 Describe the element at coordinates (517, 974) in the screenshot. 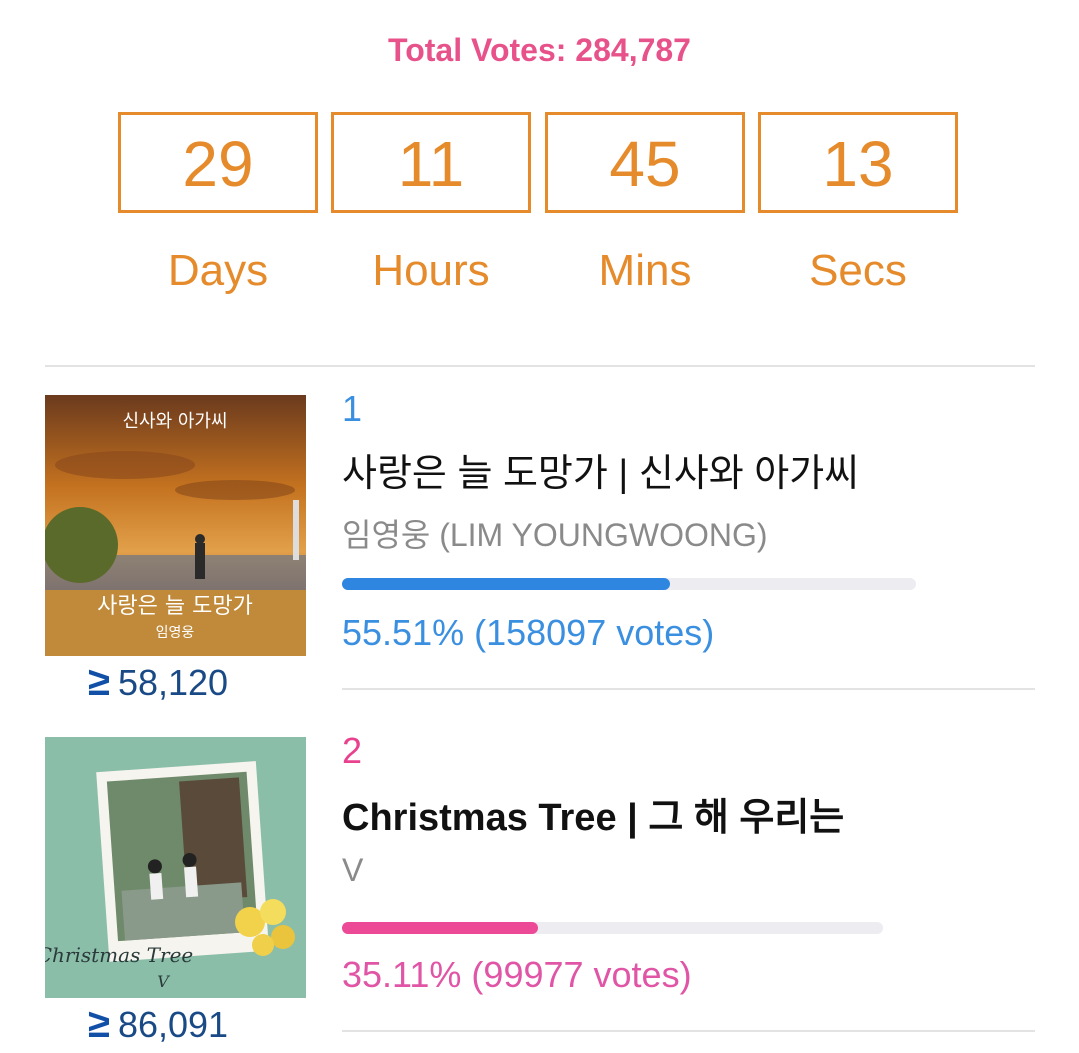

I see `vote-percentage: 35.11% (99977 votes)` at that location.